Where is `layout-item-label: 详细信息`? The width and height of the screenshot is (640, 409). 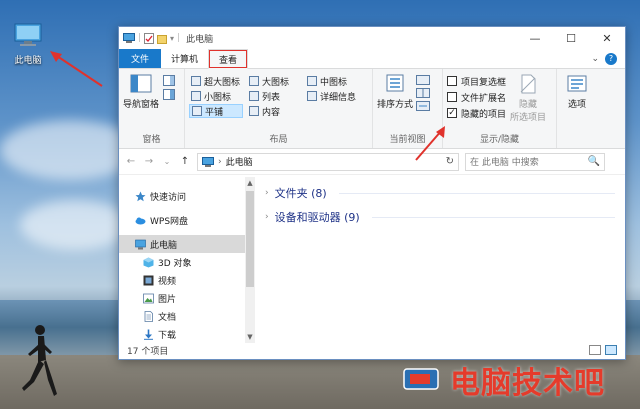 layout-item-label: 详细信息 is located at coordinates (338, 97).